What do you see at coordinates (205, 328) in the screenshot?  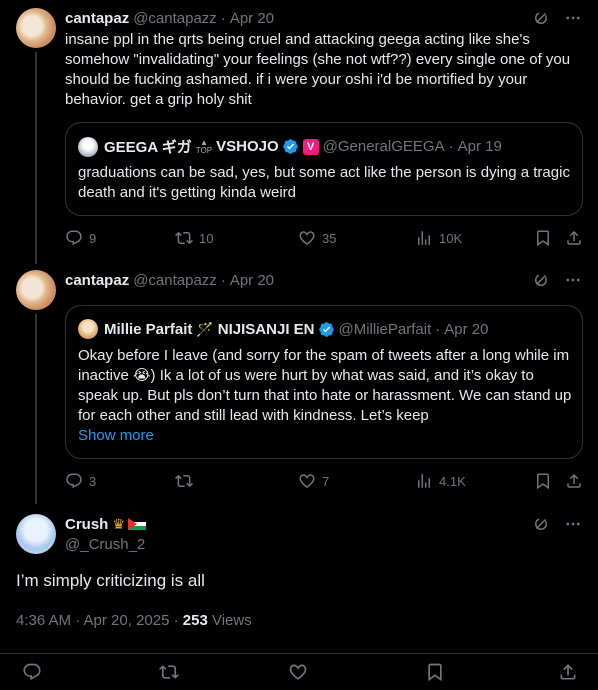 I see `wand-icon: 🪄` at bounding box center [205, 328].